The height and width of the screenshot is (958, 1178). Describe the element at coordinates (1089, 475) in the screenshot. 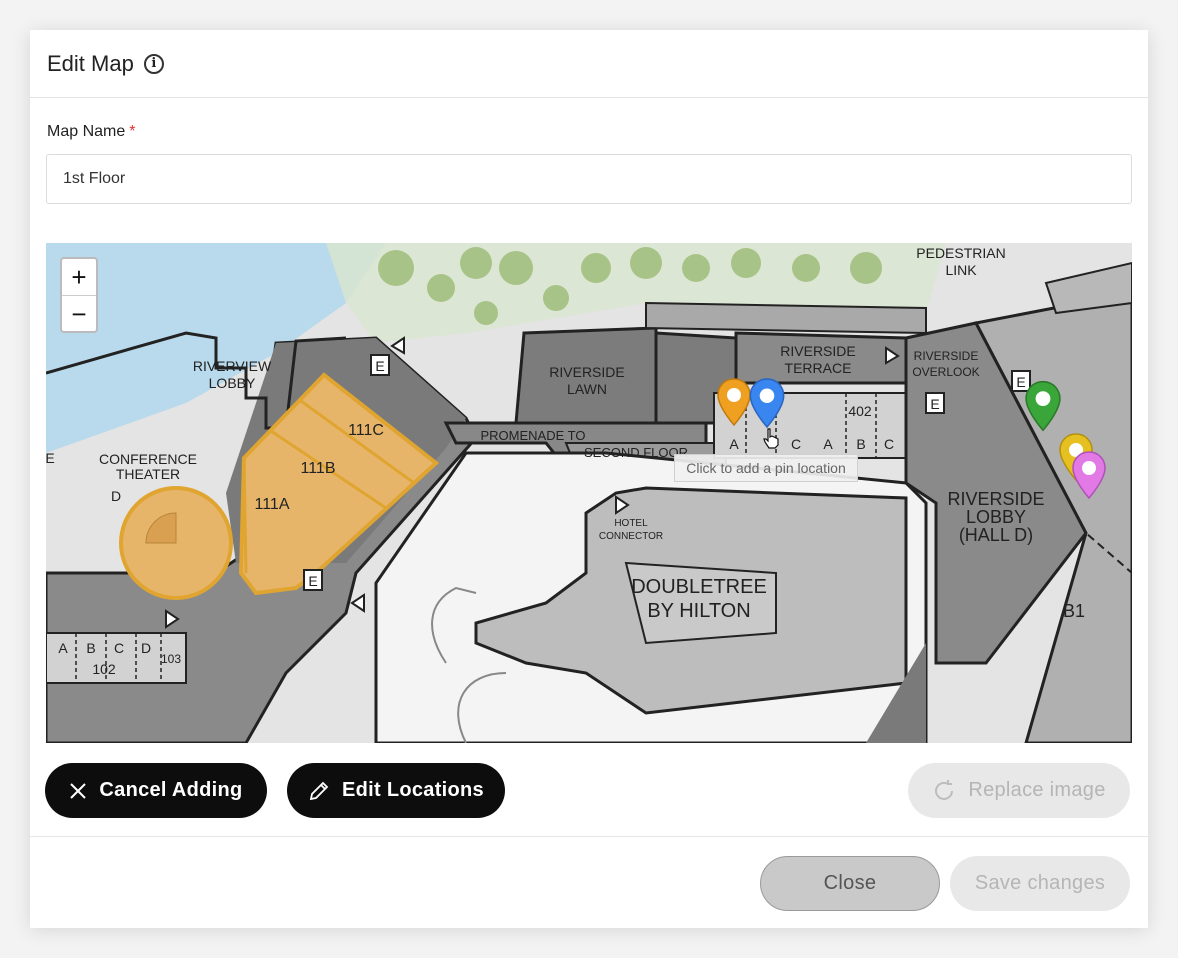

I see `pink-pin-icon` at that location.